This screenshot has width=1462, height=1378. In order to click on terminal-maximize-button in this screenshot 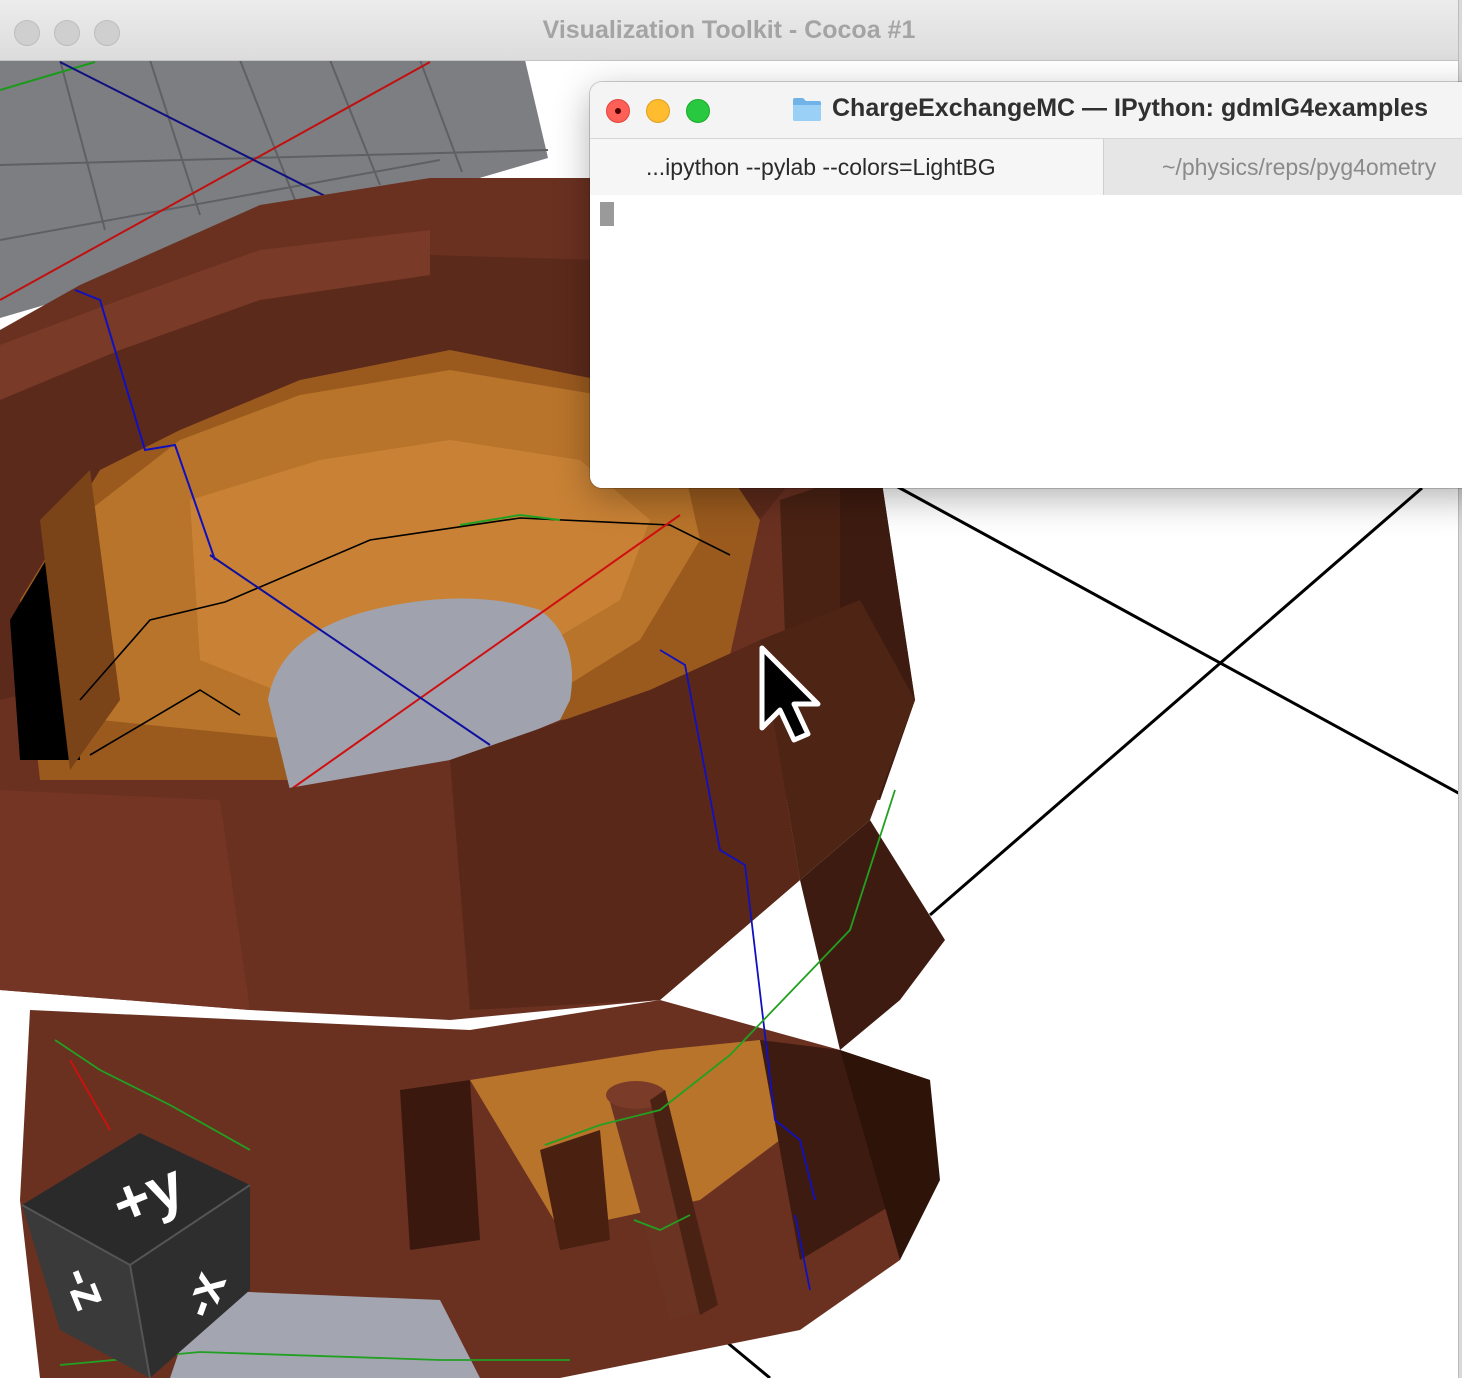, I will do `click(698, 111)`.